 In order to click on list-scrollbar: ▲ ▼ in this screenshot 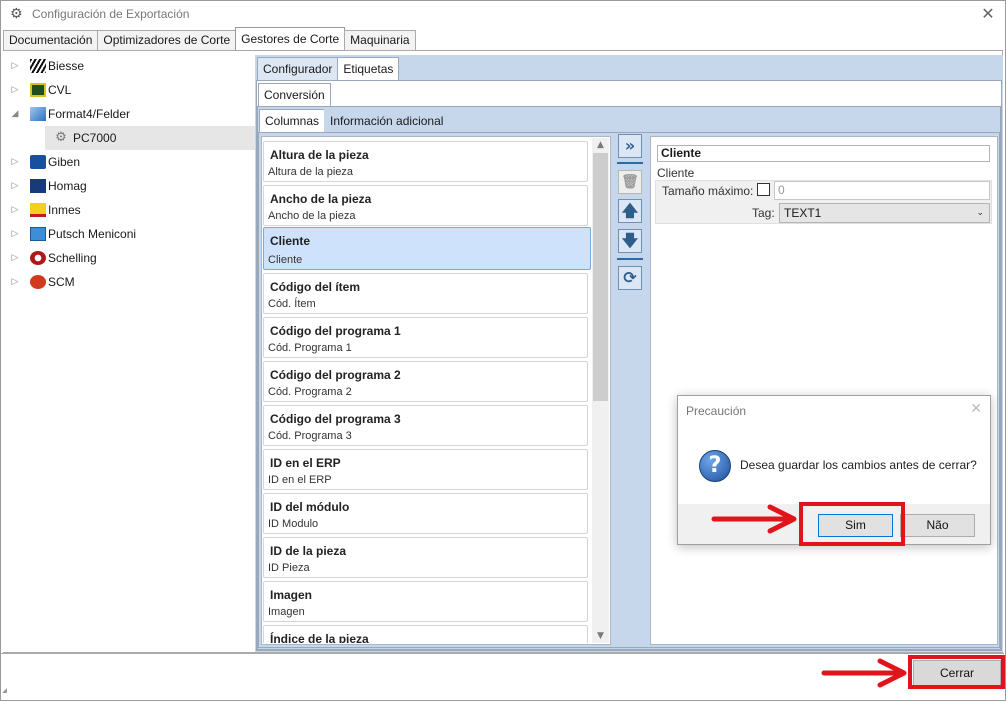, I will do `click(600, 390)`.